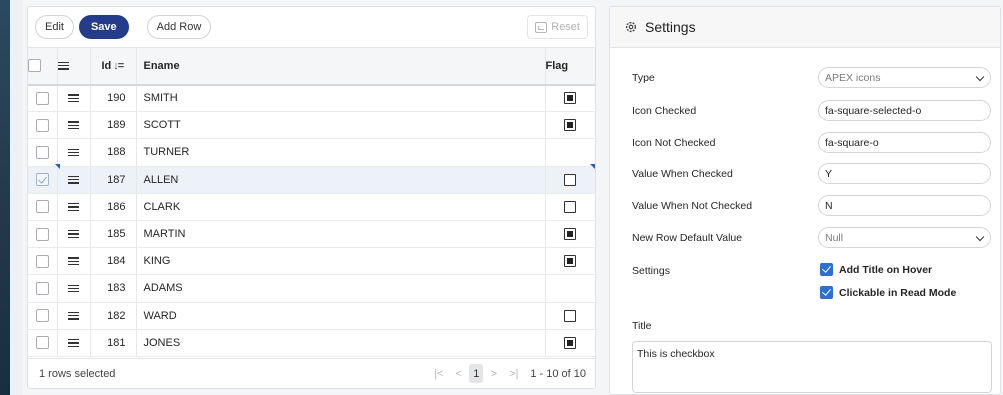  I want to click on table-row: 183 ADAMS, so click(311, 288).